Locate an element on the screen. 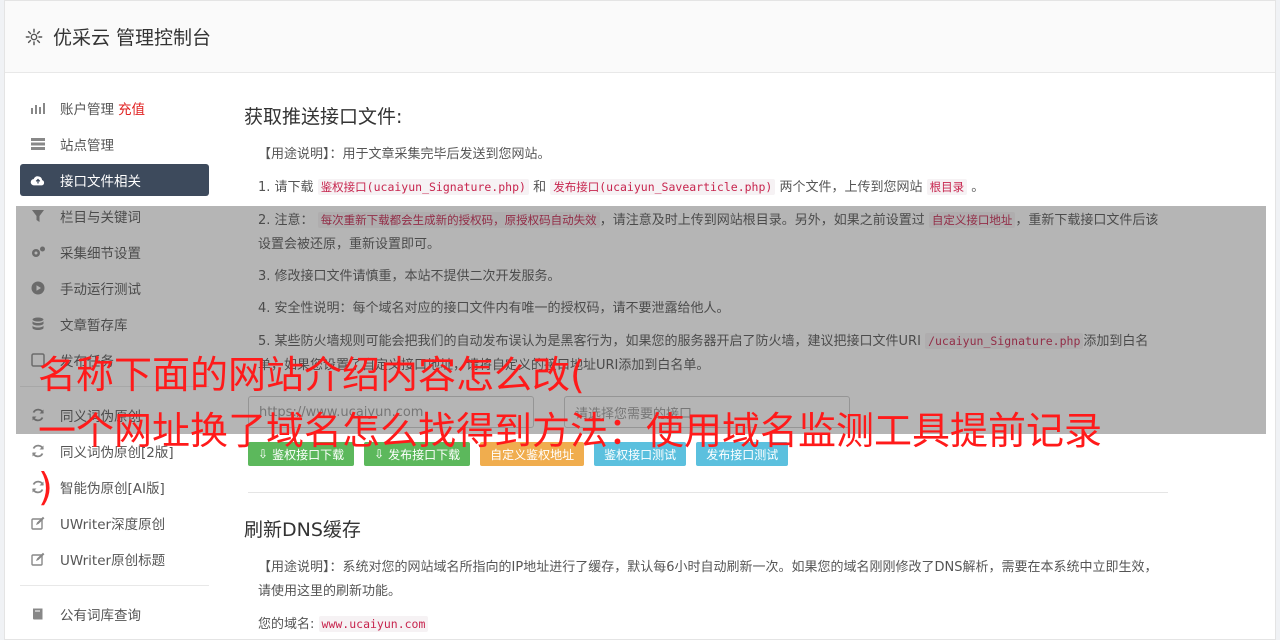  sidebar-item-label: 接口文件相关 is located at coordinates (100, 182).